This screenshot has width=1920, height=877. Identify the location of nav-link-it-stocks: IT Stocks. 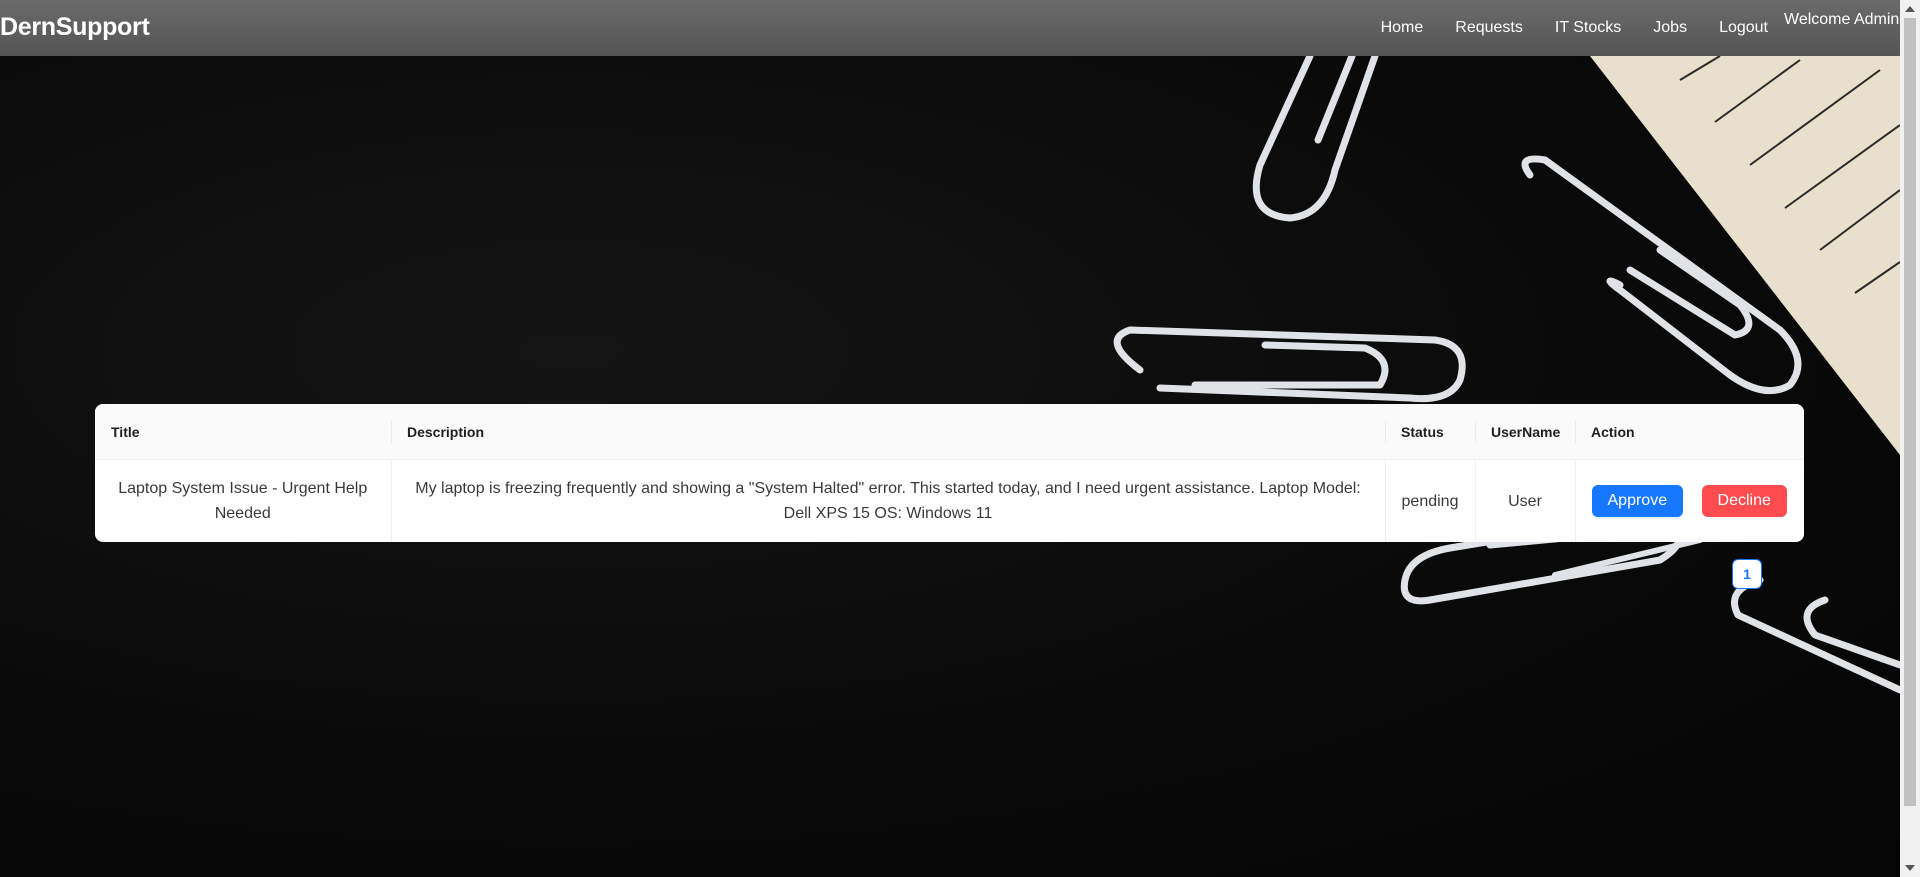
(1588, 18).